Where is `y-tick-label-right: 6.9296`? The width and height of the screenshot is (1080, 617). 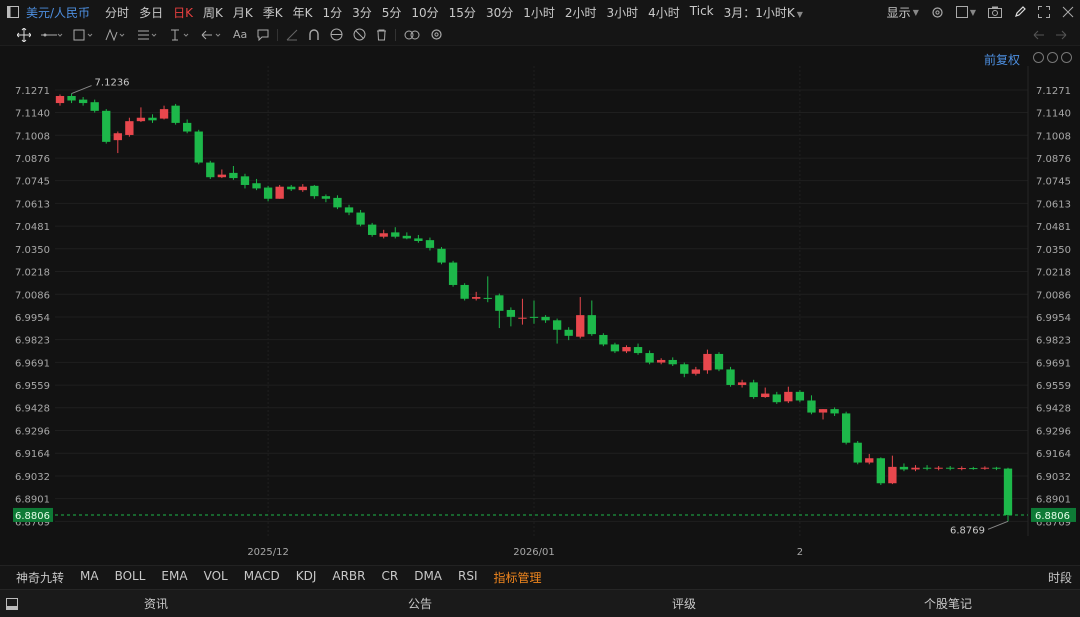 y-tick-label-right: 6.9296 is located at coordinates (1053, 431).